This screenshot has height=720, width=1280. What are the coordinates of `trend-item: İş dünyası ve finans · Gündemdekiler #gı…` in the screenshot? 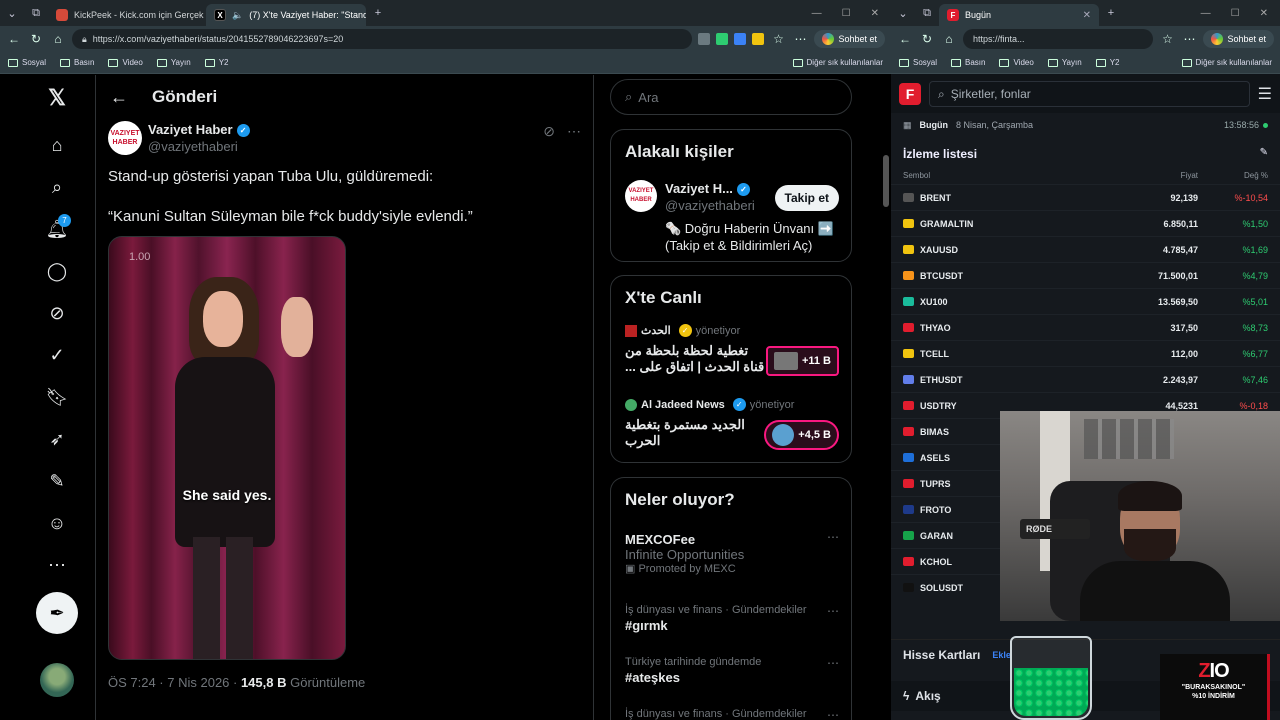 It's located at (732, 618).